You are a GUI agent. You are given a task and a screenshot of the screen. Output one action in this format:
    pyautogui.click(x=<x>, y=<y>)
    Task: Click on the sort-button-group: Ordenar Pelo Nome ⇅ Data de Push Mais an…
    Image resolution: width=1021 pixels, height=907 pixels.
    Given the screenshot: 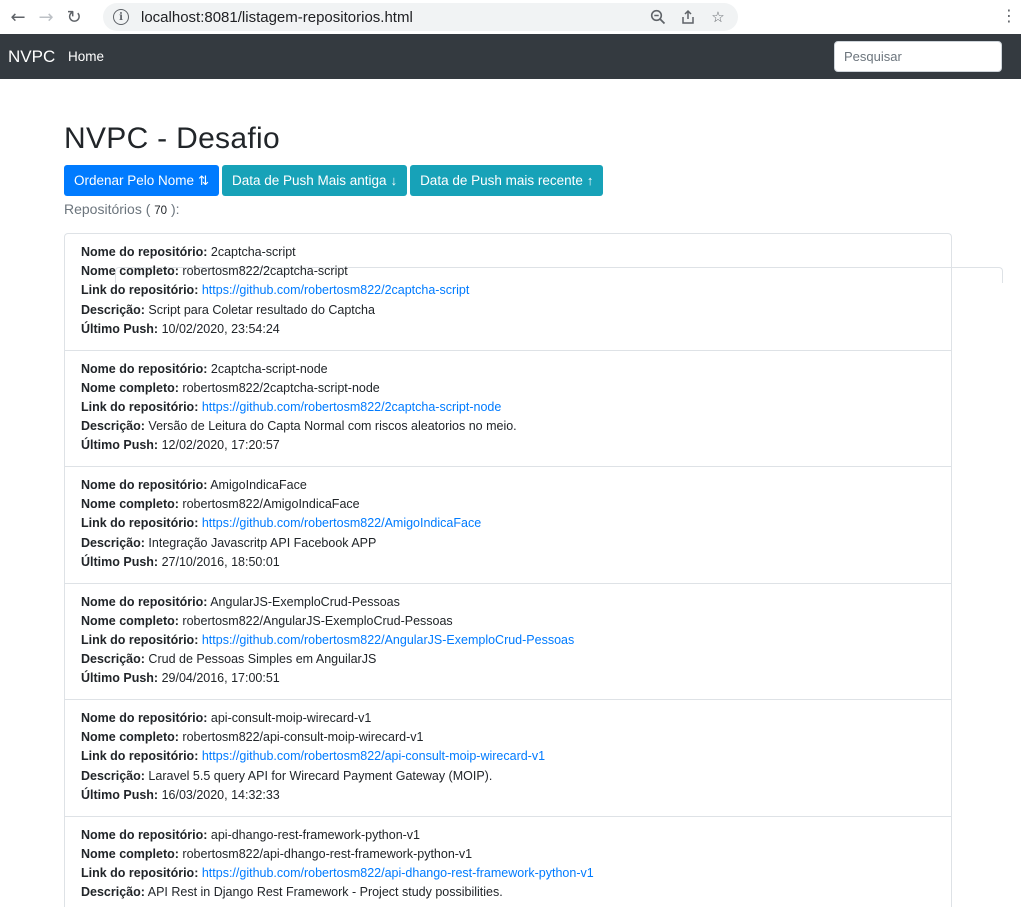 What is the action you would take?
    pyautogui.click(x=334, y=180)
    